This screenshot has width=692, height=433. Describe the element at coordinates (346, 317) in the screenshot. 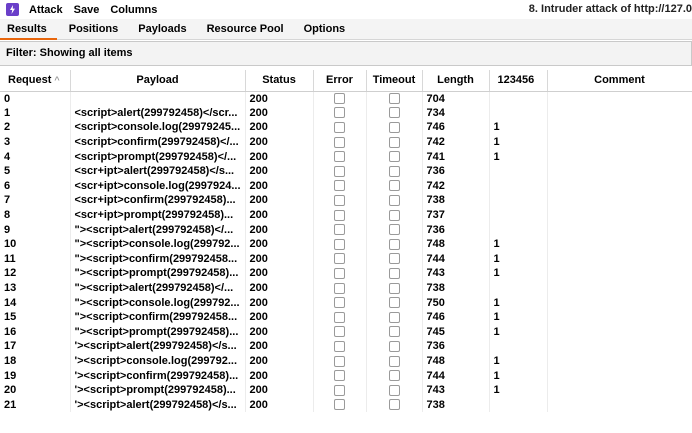

I see `table-row: 15 "><script>confirm(299792458... 200 746 1` at that location.